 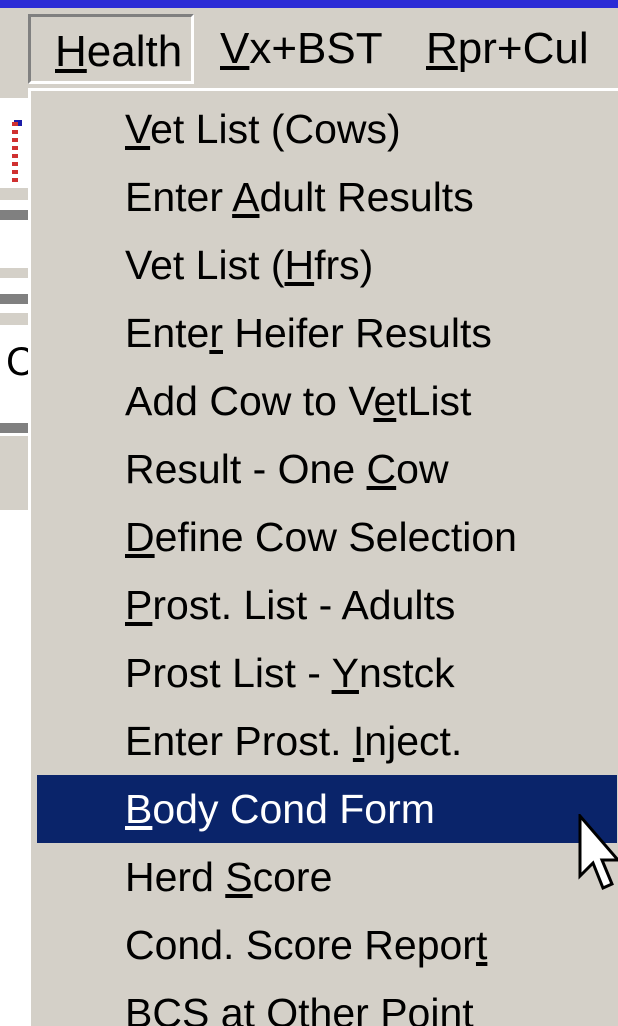 I want to click on menu-vx-bst: Vx+BST, so click(x=296, y=49).